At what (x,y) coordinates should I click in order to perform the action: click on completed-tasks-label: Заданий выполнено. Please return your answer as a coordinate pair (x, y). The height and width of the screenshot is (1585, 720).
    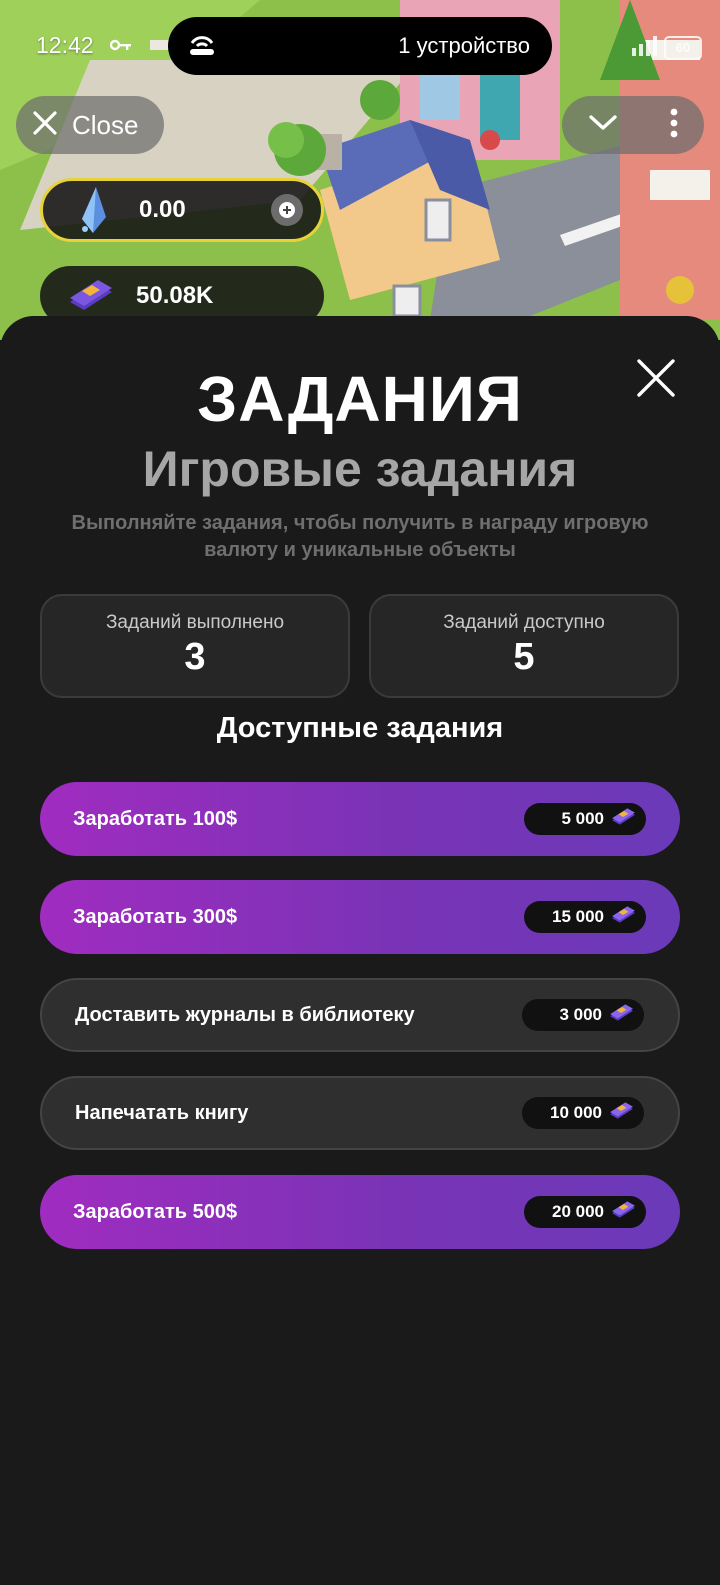
    Looking at the image, I should click on (195, 622).